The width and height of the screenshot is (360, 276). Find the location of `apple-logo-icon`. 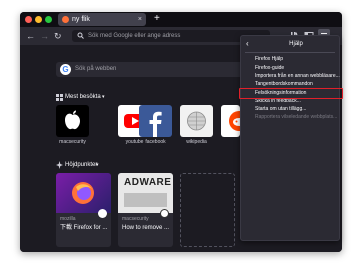

apple-logo-icon is located at coordinates (72, 120).